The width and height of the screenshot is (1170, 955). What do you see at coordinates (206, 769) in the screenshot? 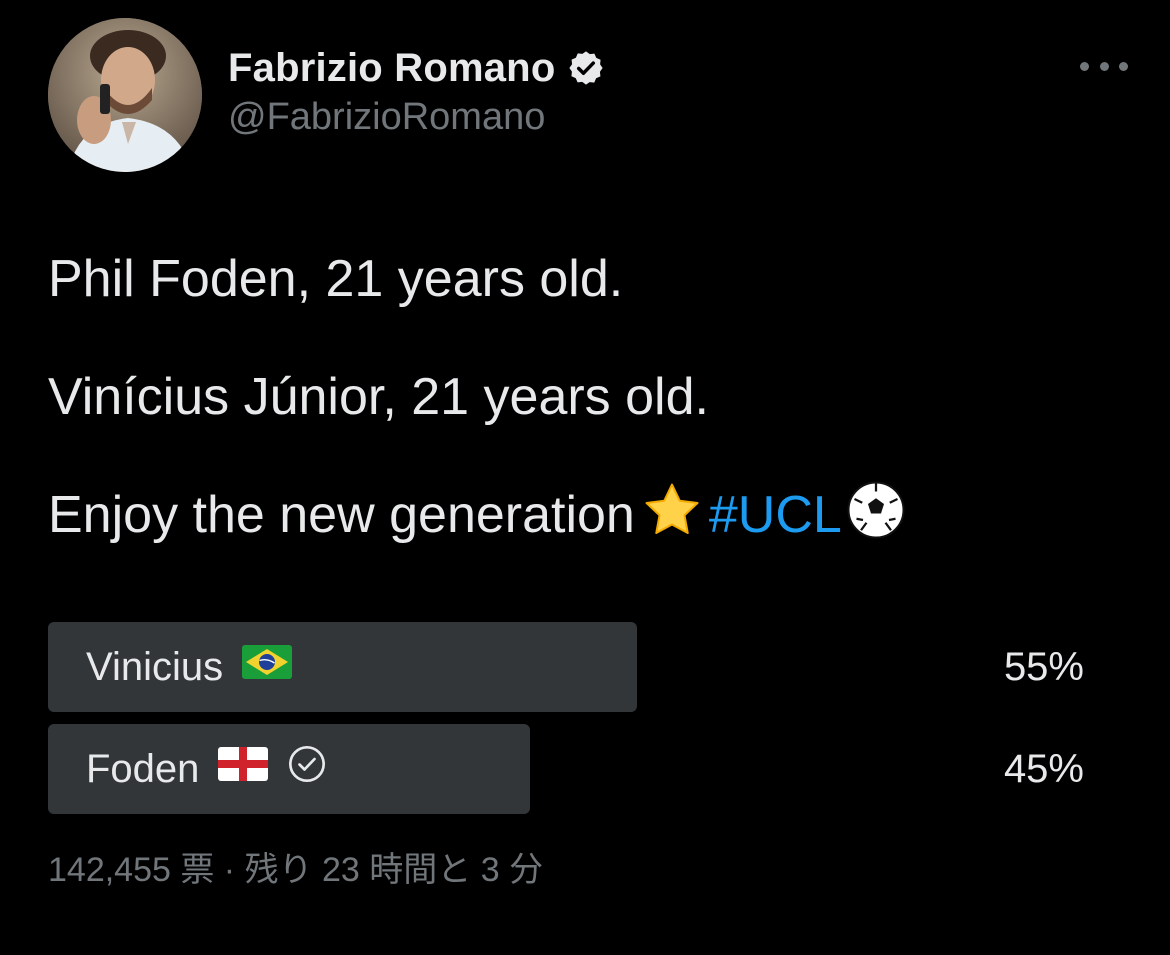
I see `poll-option-label-row: Foden` at bounding box center [206, 769].